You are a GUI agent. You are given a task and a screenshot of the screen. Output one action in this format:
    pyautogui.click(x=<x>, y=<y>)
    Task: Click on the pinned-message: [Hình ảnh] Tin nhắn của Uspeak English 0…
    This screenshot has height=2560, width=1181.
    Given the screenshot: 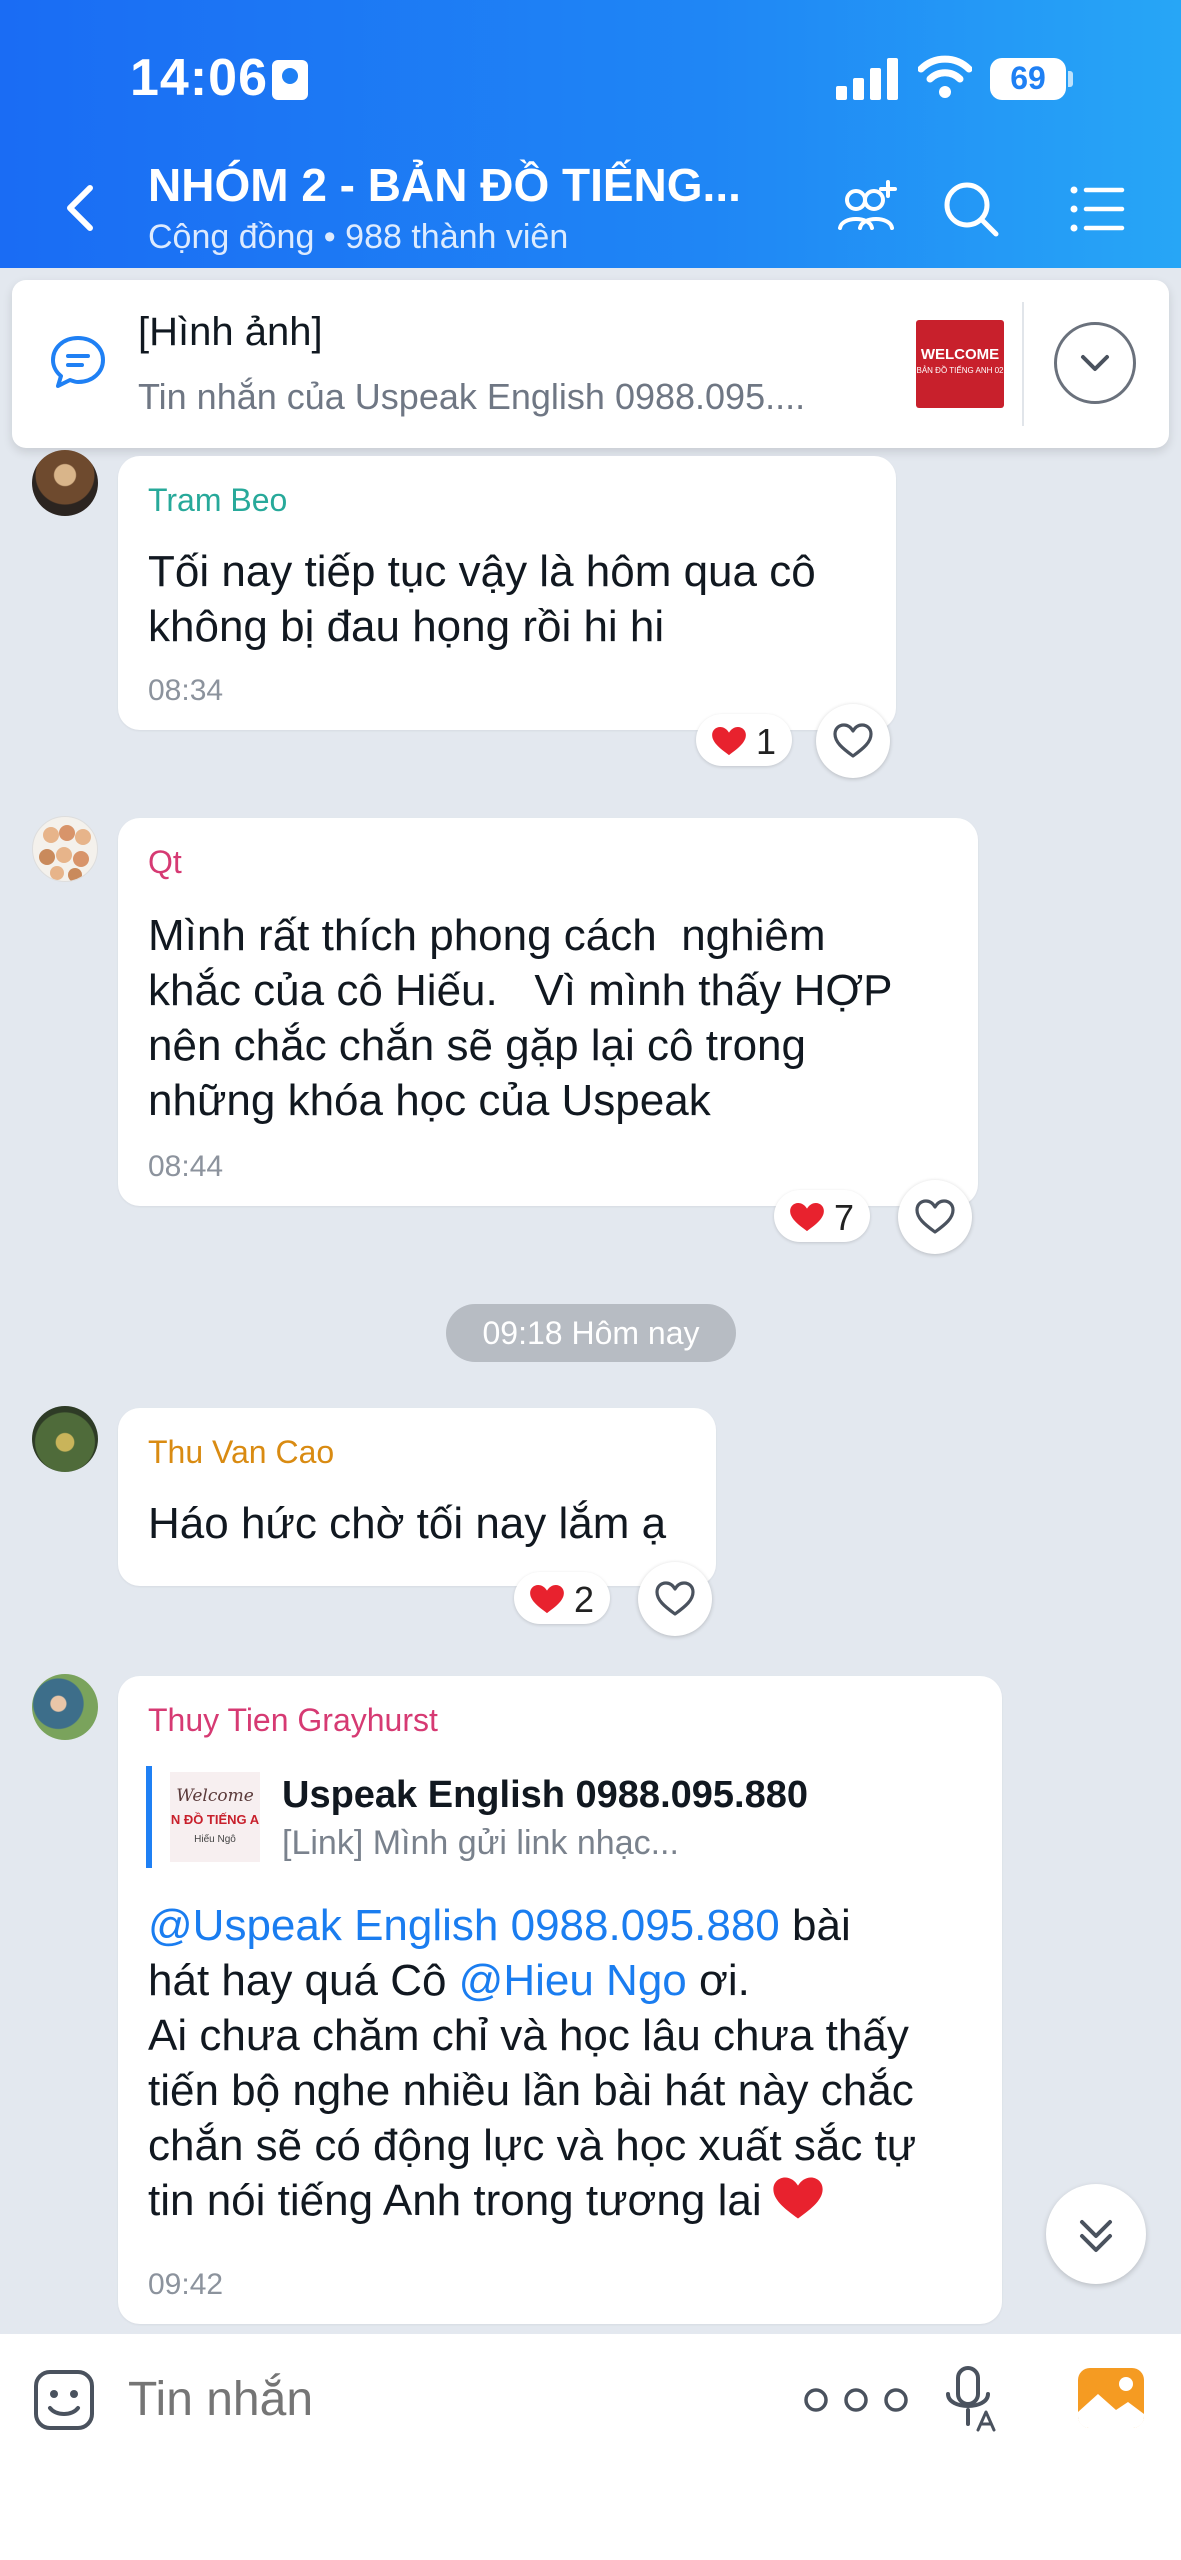 What is the action you would take?
    pyautogui.click(x=590, y=364)
    